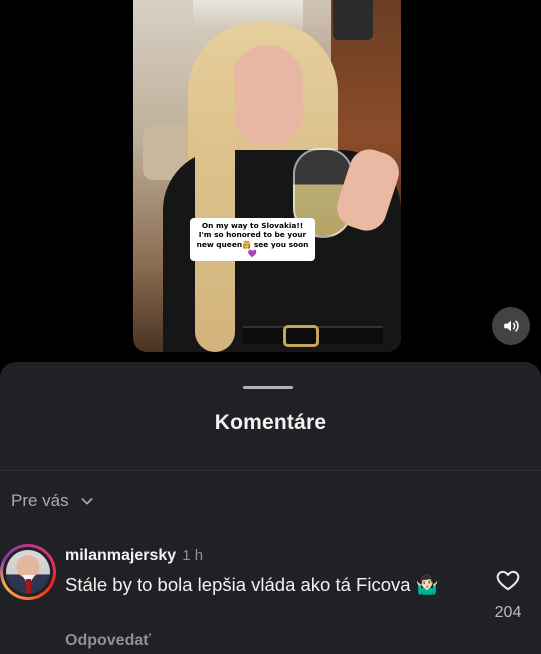  What do you see at coordinates (87, 501) in the screenshot?
I see `chevron-down-icon` at bounding box center [87, 501].